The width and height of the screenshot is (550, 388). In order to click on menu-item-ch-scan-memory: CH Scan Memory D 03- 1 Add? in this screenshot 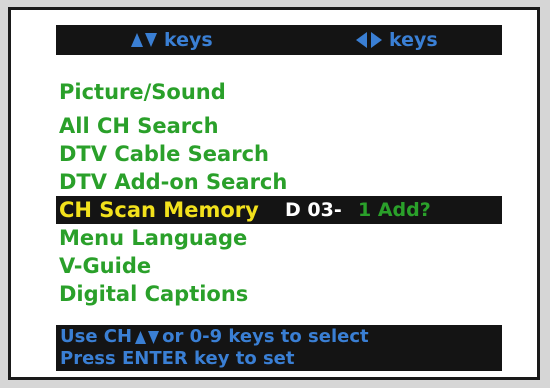, I will do `click(279, 210)`.